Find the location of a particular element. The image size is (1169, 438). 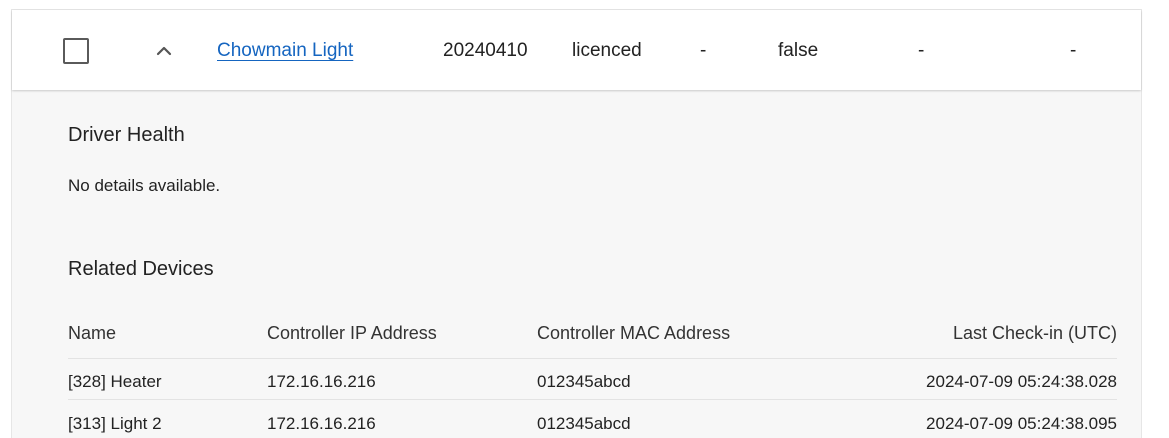

license-status: licenced is located at coordinates (607, 50).